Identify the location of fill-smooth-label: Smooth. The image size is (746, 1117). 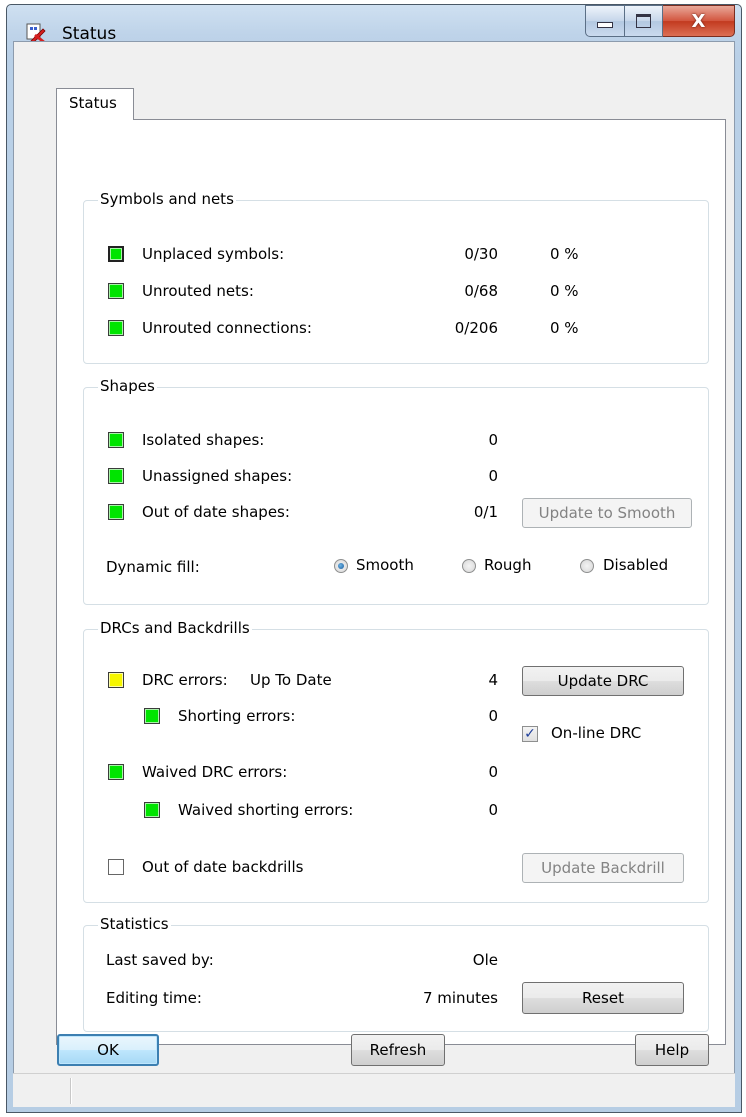
(385, 565).